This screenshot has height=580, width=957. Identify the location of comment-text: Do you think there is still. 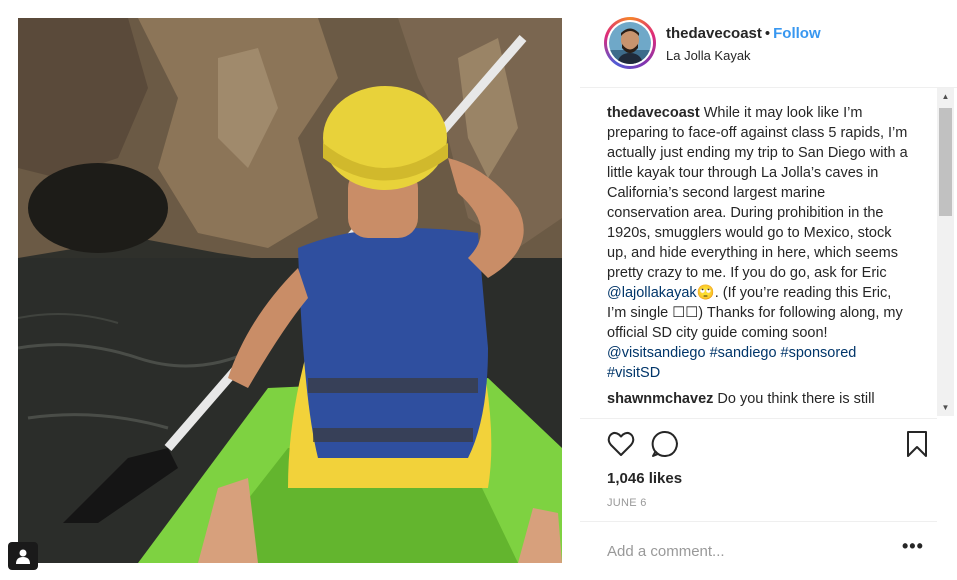
(796, 399).